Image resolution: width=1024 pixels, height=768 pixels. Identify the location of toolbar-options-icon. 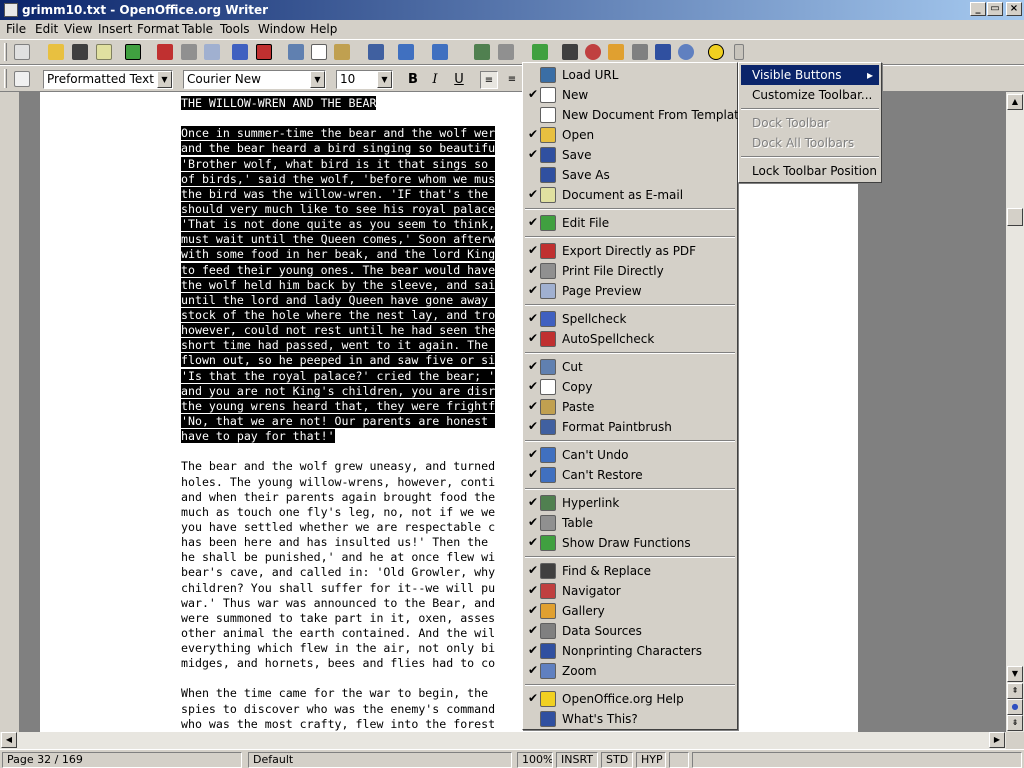
(739, 52).